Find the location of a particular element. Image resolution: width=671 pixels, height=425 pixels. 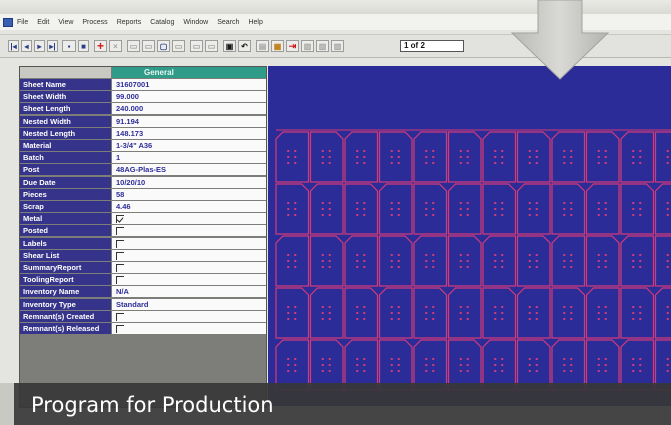

add-icon: + is located at coordinates (100, 46).